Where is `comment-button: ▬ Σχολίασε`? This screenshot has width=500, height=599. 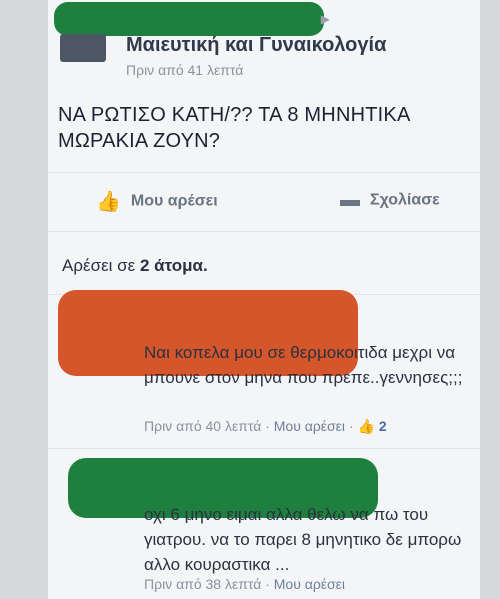
comment-button: ▬ Σχολίασε is located at coordinates (390, 200).